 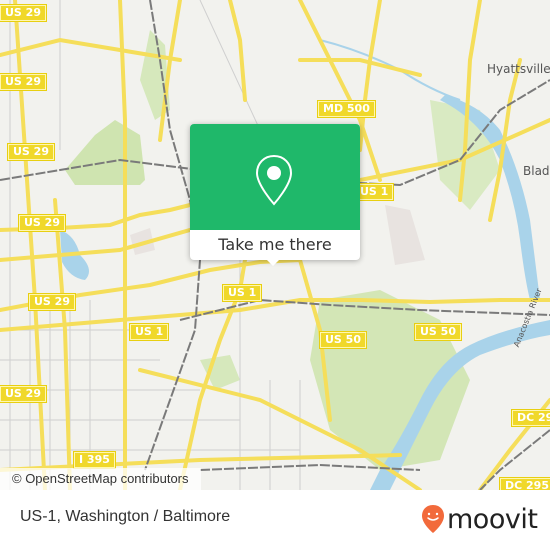 What do you see at coordinates (125, 516) in the screenshot?
I see `line-title: US-1, Washington / Baltimore` at bounding box center [125, 516].